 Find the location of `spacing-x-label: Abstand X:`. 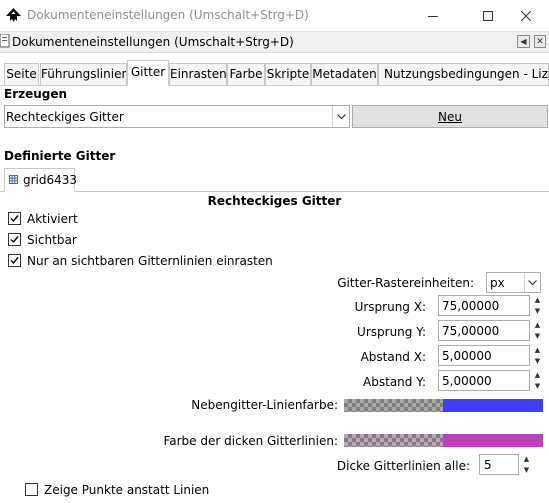

spacing-x-label: Abstand X: is located at coordinates (393, 357).